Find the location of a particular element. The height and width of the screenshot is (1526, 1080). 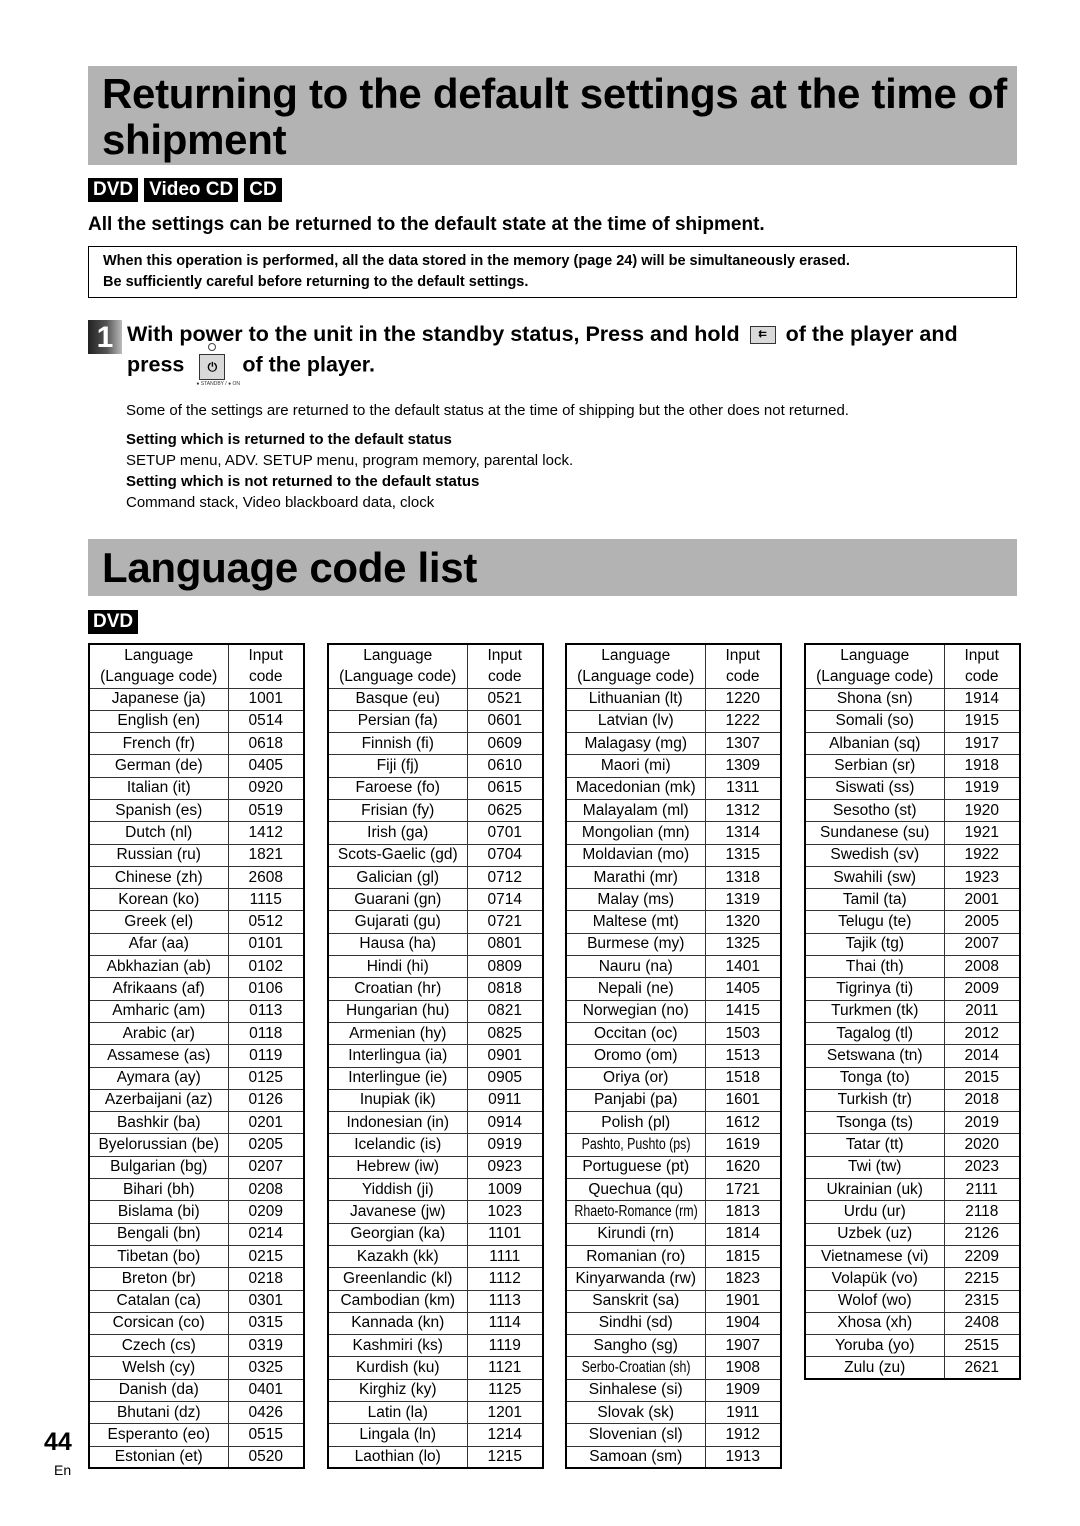

language-cell: Panjabi (pa) is located at coordinates (635, 1100).